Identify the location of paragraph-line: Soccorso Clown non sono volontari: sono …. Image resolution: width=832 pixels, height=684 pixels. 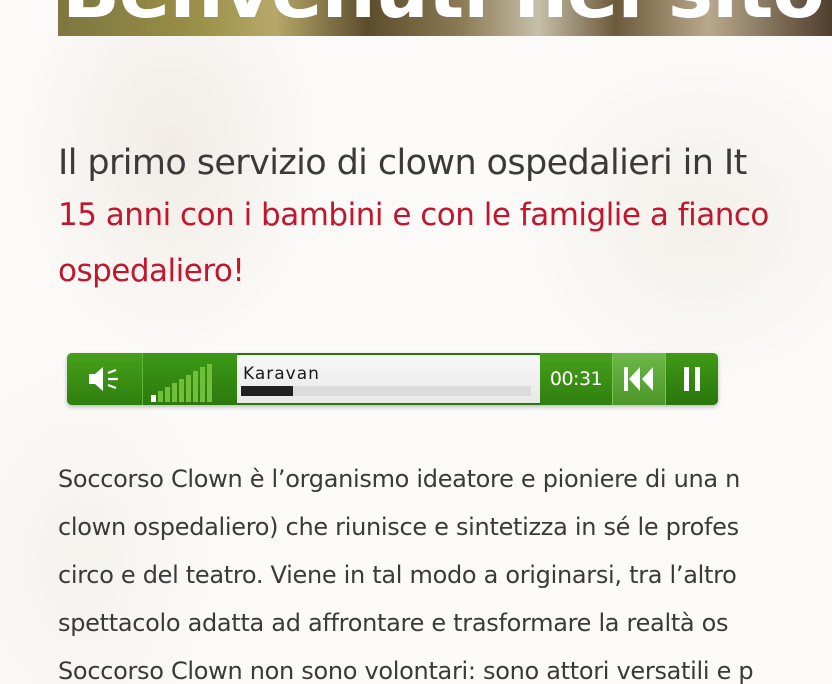
(406, 670).